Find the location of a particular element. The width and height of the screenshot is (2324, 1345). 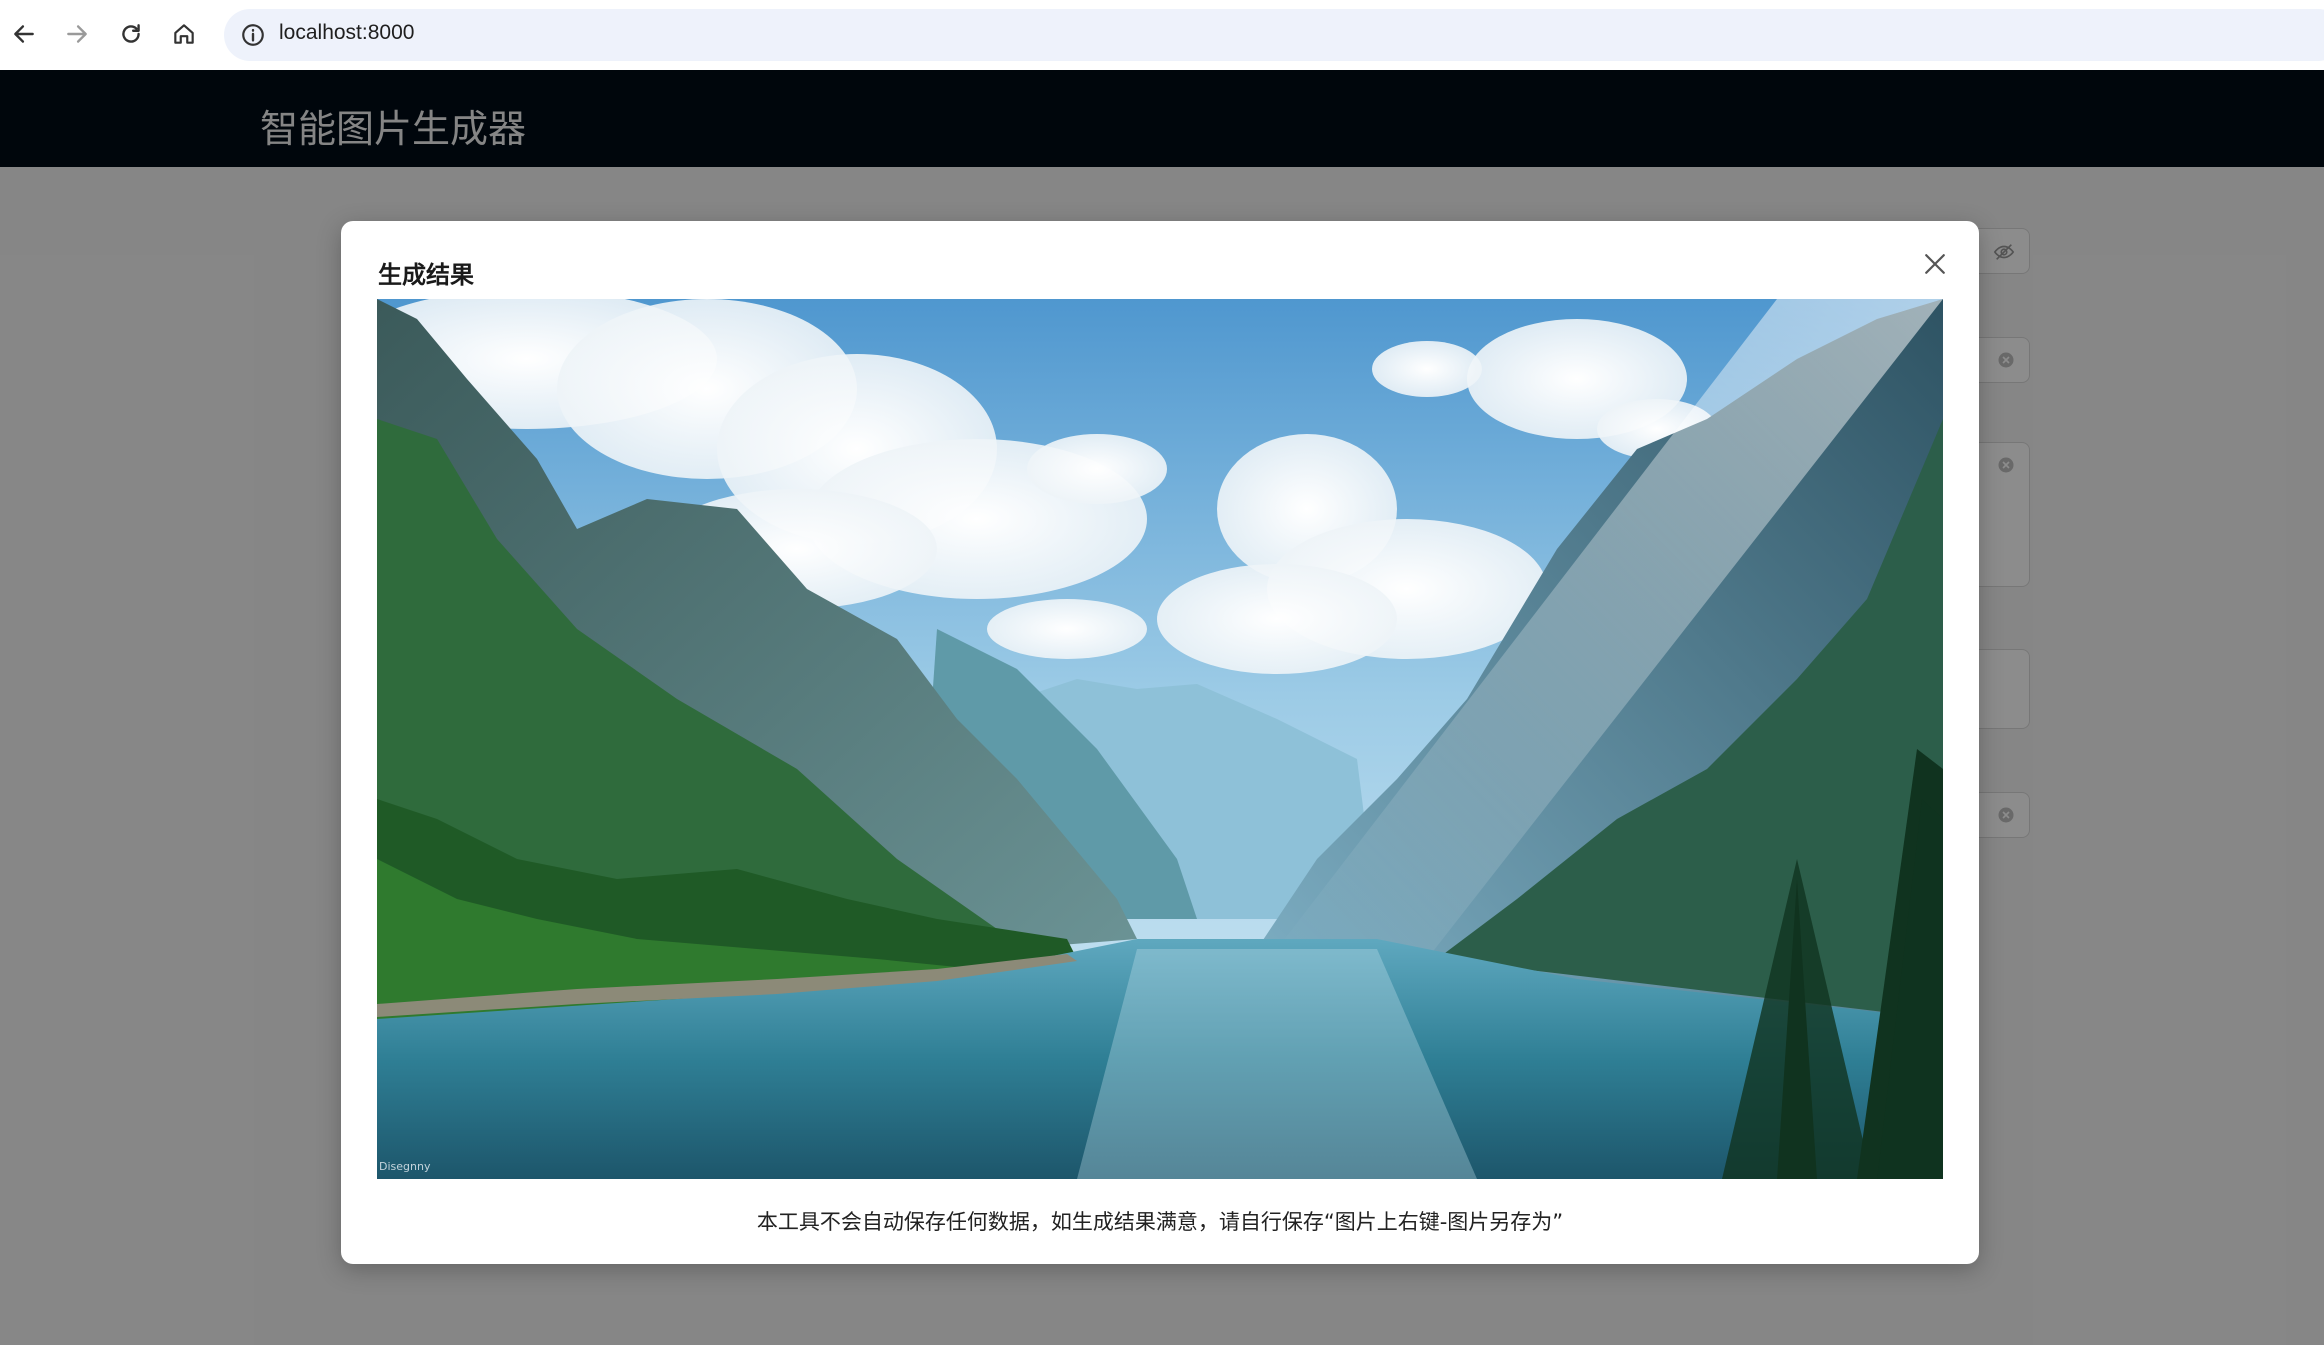

reload-icon is located at coordinates (131, 33).